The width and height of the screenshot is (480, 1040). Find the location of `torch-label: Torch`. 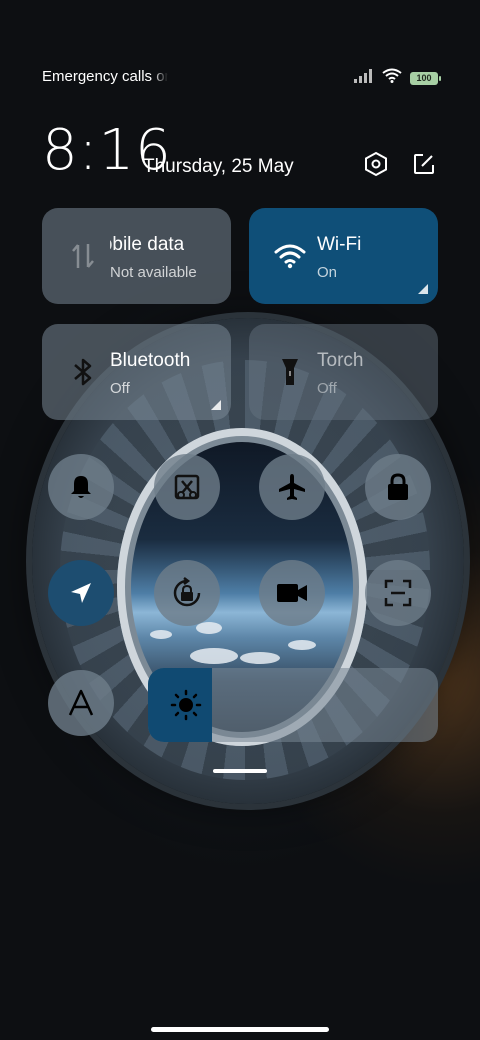

torch-label: Torch is located at coordinates (340, 360).